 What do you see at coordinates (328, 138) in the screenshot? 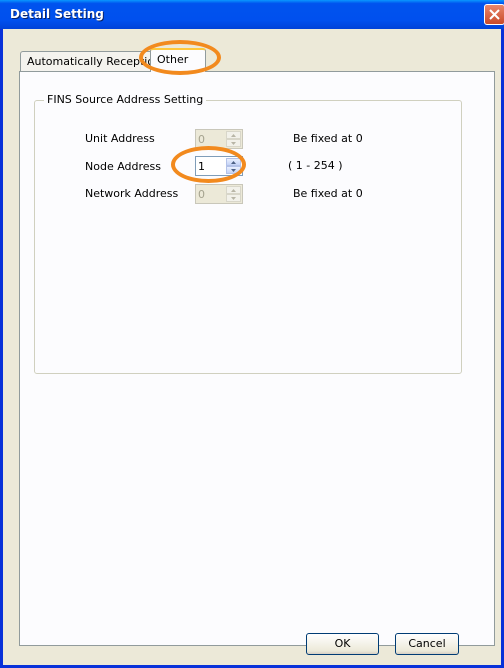
I see `unit-address-note: Be fixed at 0` at bounding box center [328, 138].